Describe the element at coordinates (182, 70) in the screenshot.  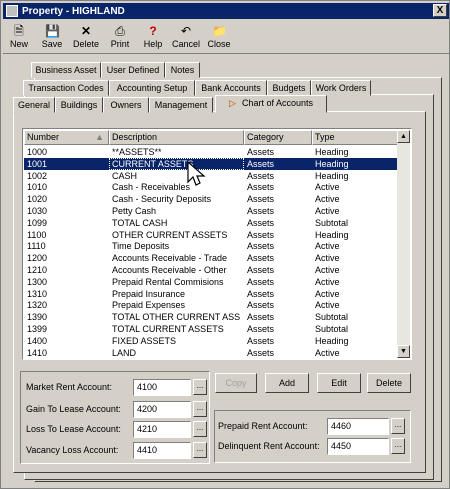
I see `tab-notes: Notes` at that location.